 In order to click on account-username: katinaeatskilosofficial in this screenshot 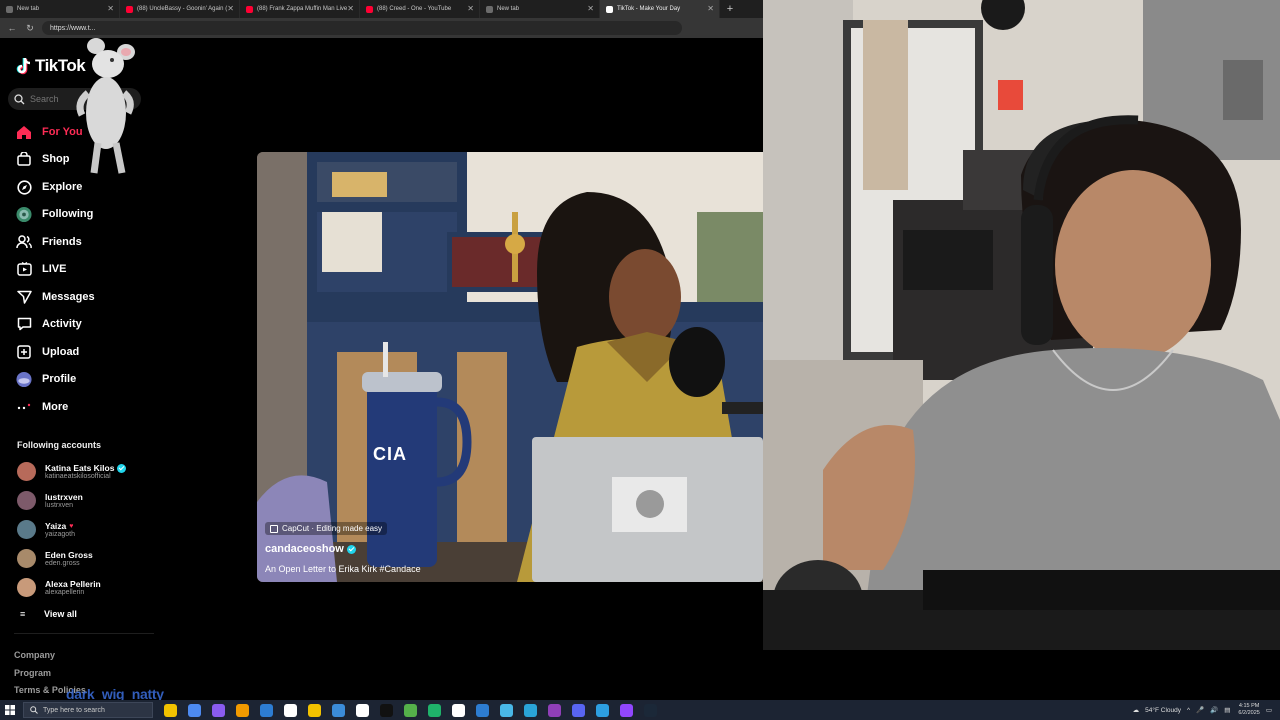, I will do `click(78, 476)`.